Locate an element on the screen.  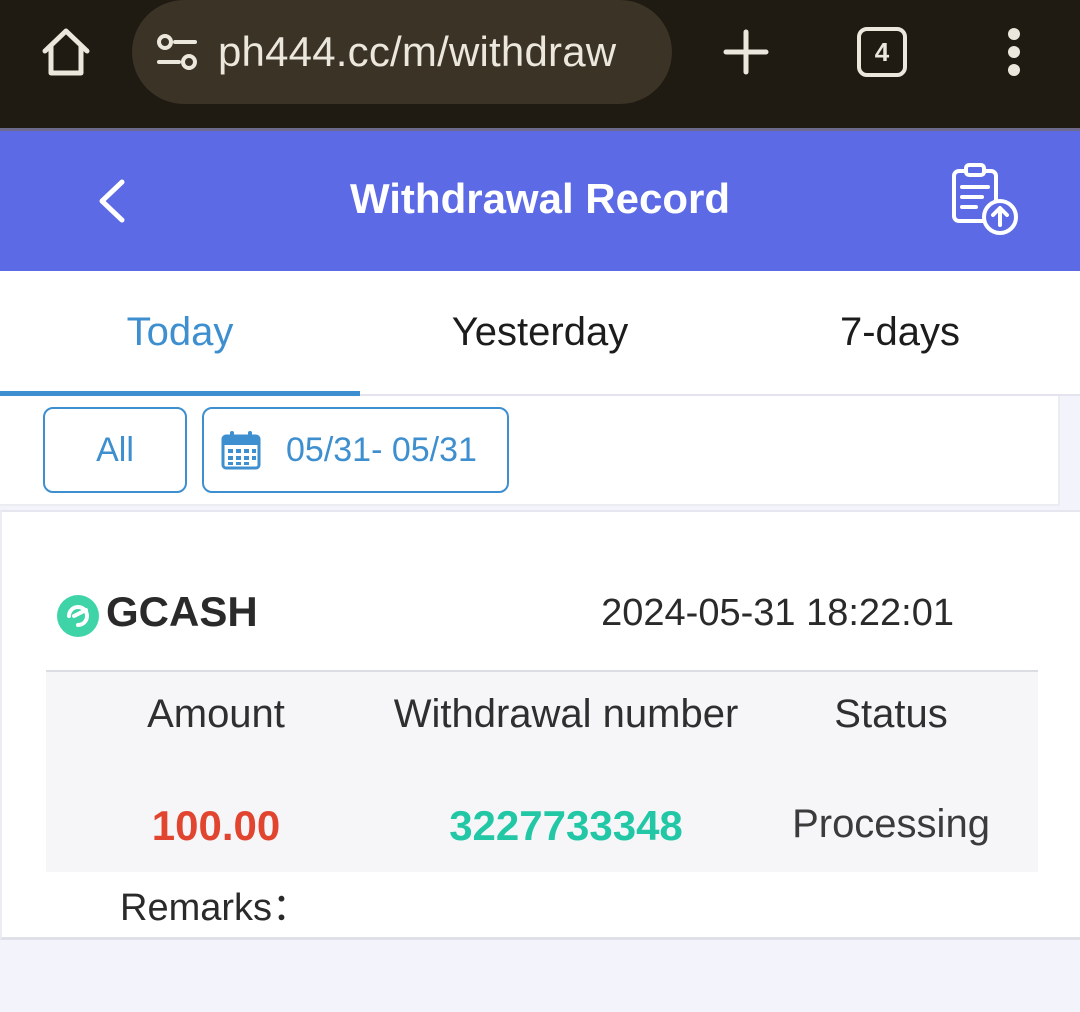
url-text: ph444.cc/m/withdraw is located at coordinates (417, 51).